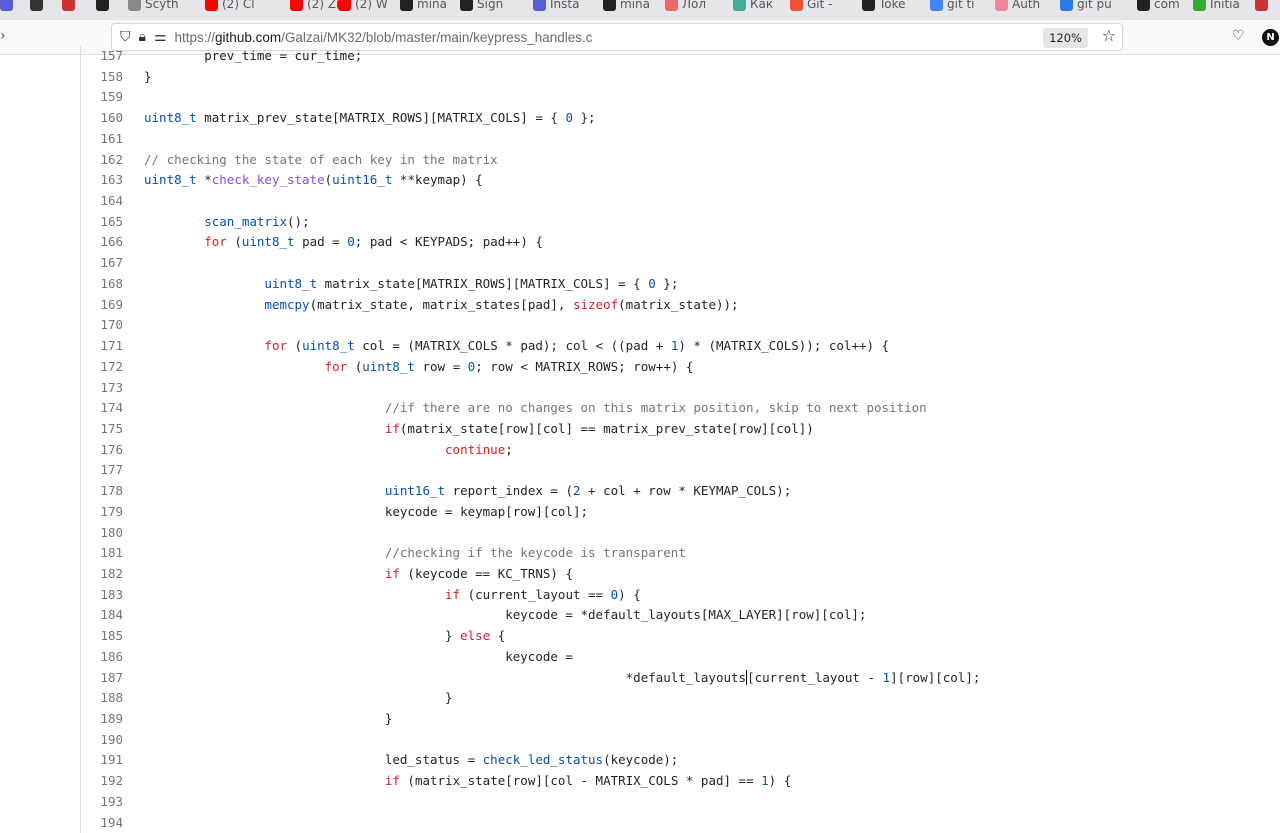 The width and height of the screenshot is (1280, 833). What do you see at coordinates (1270, 37) in the screenshot?
I see `account-avatar: N` at bounding box center [1270, 37].